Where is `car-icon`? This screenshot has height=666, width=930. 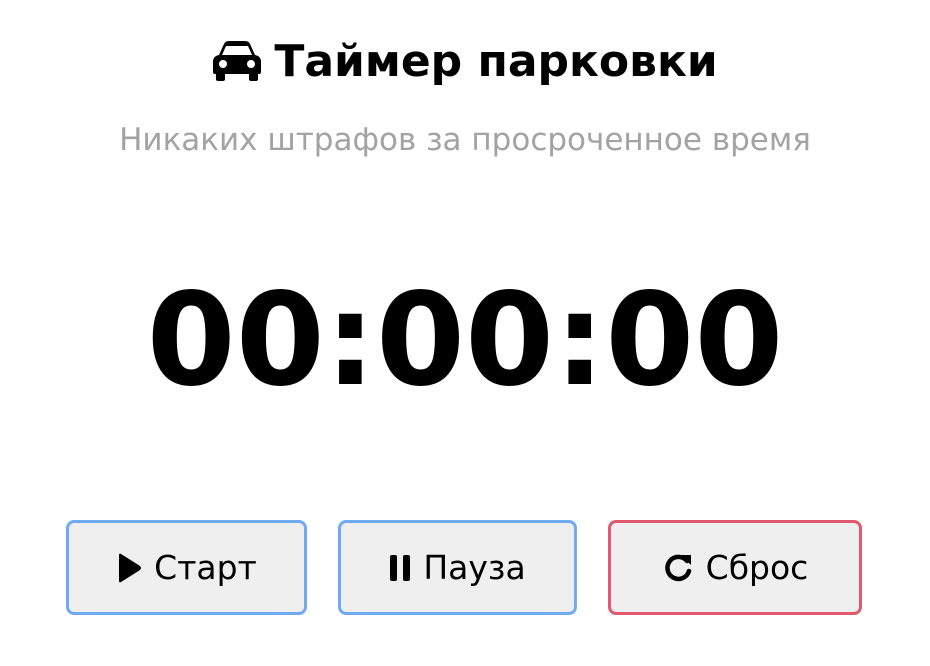 car-icon is located at coordinates (237, 61).